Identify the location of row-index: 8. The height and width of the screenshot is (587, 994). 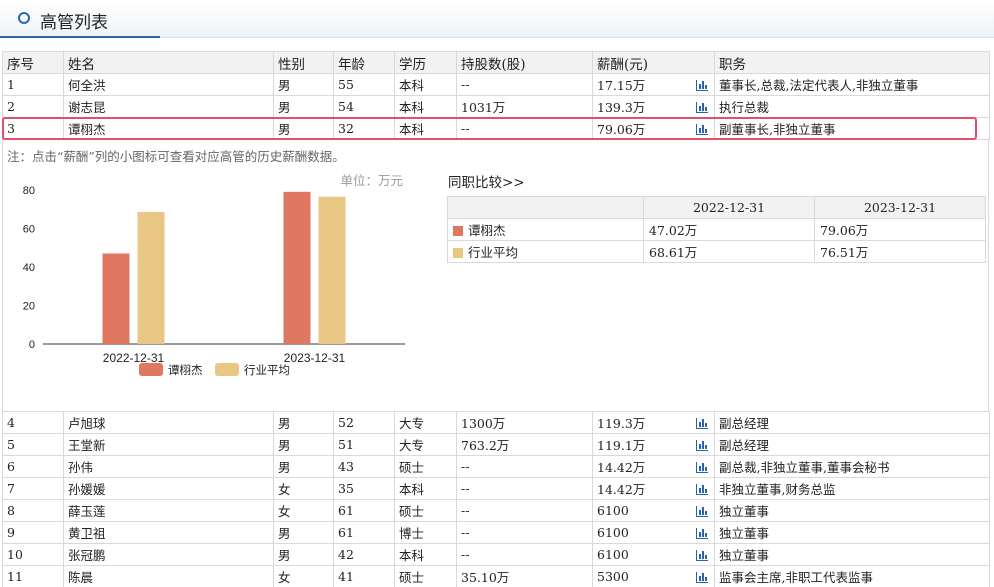
(33, 510).